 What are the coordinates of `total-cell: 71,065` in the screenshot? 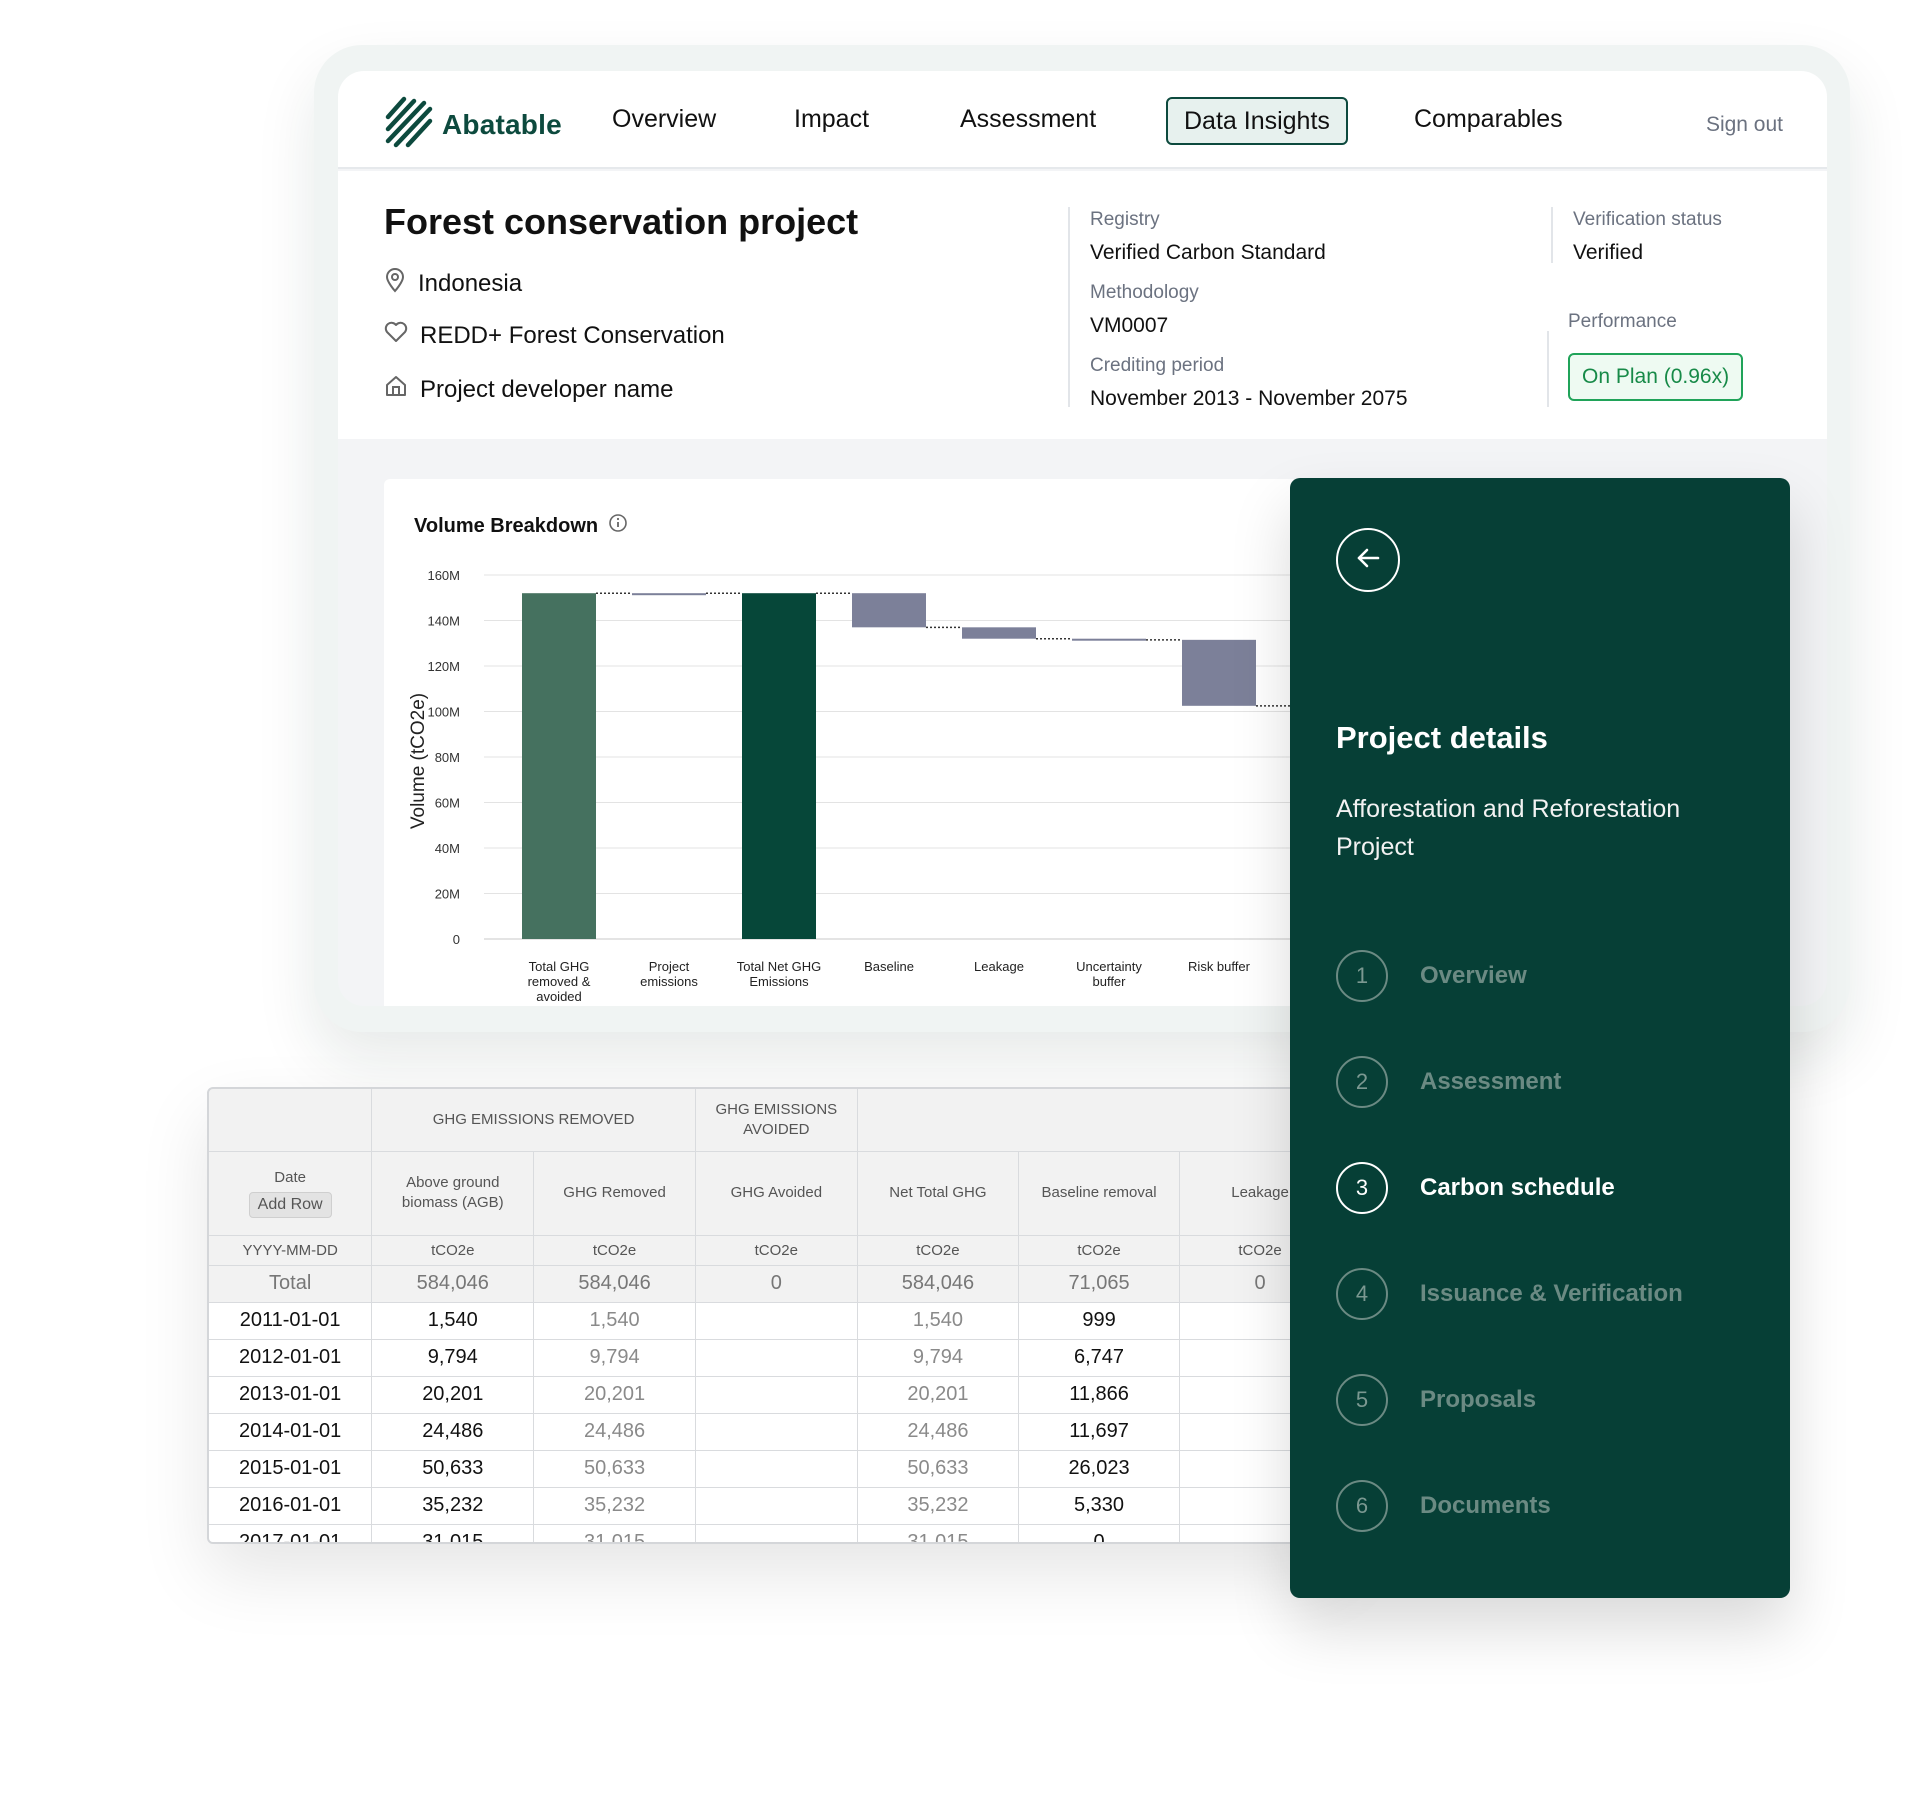 It's located at (1099, 1284).